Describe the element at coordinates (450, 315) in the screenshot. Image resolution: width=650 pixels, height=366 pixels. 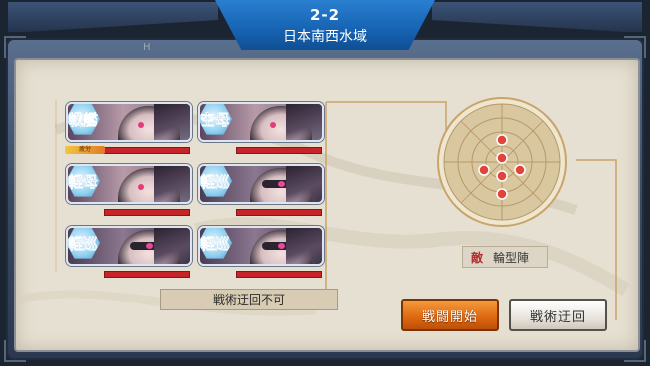
I see `start-battle-button: 戦闘開始` at that location.